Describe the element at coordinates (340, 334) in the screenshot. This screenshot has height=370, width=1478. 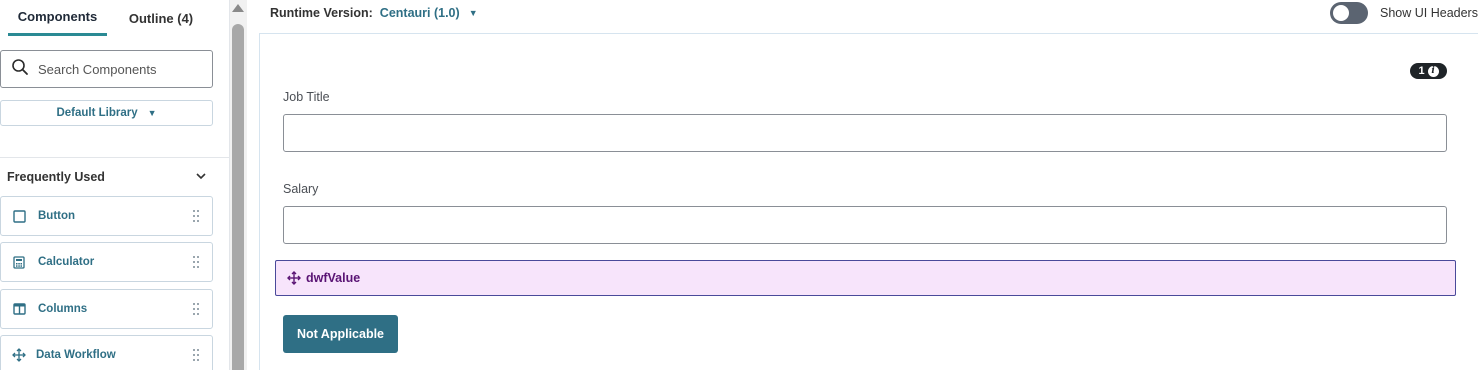
I see `not-applicable-button: Not Applicable` at that location.